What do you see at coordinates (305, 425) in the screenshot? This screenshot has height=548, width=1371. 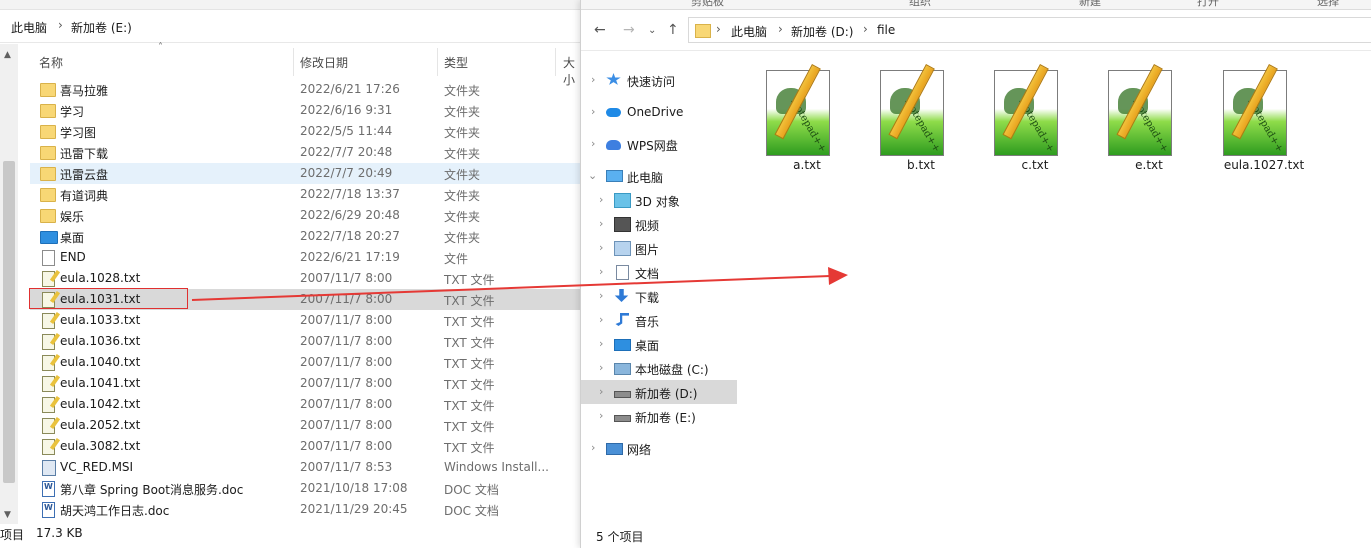 I see `file-row: eula.2052.txt 2007/11/7 8:00 TXT 文件` at bounding box center [305, 425].